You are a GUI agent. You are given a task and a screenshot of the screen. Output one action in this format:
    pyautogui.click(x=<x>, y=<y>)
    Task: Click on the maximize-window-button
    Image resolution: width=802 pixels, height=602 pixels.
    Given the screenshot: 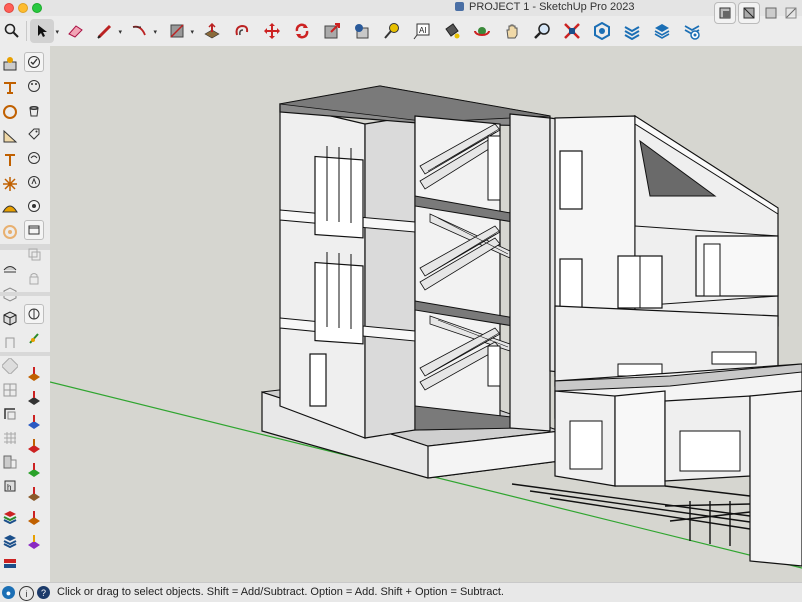 What is the action you would take?
    pyautogui.click(x=37, y=8)
    